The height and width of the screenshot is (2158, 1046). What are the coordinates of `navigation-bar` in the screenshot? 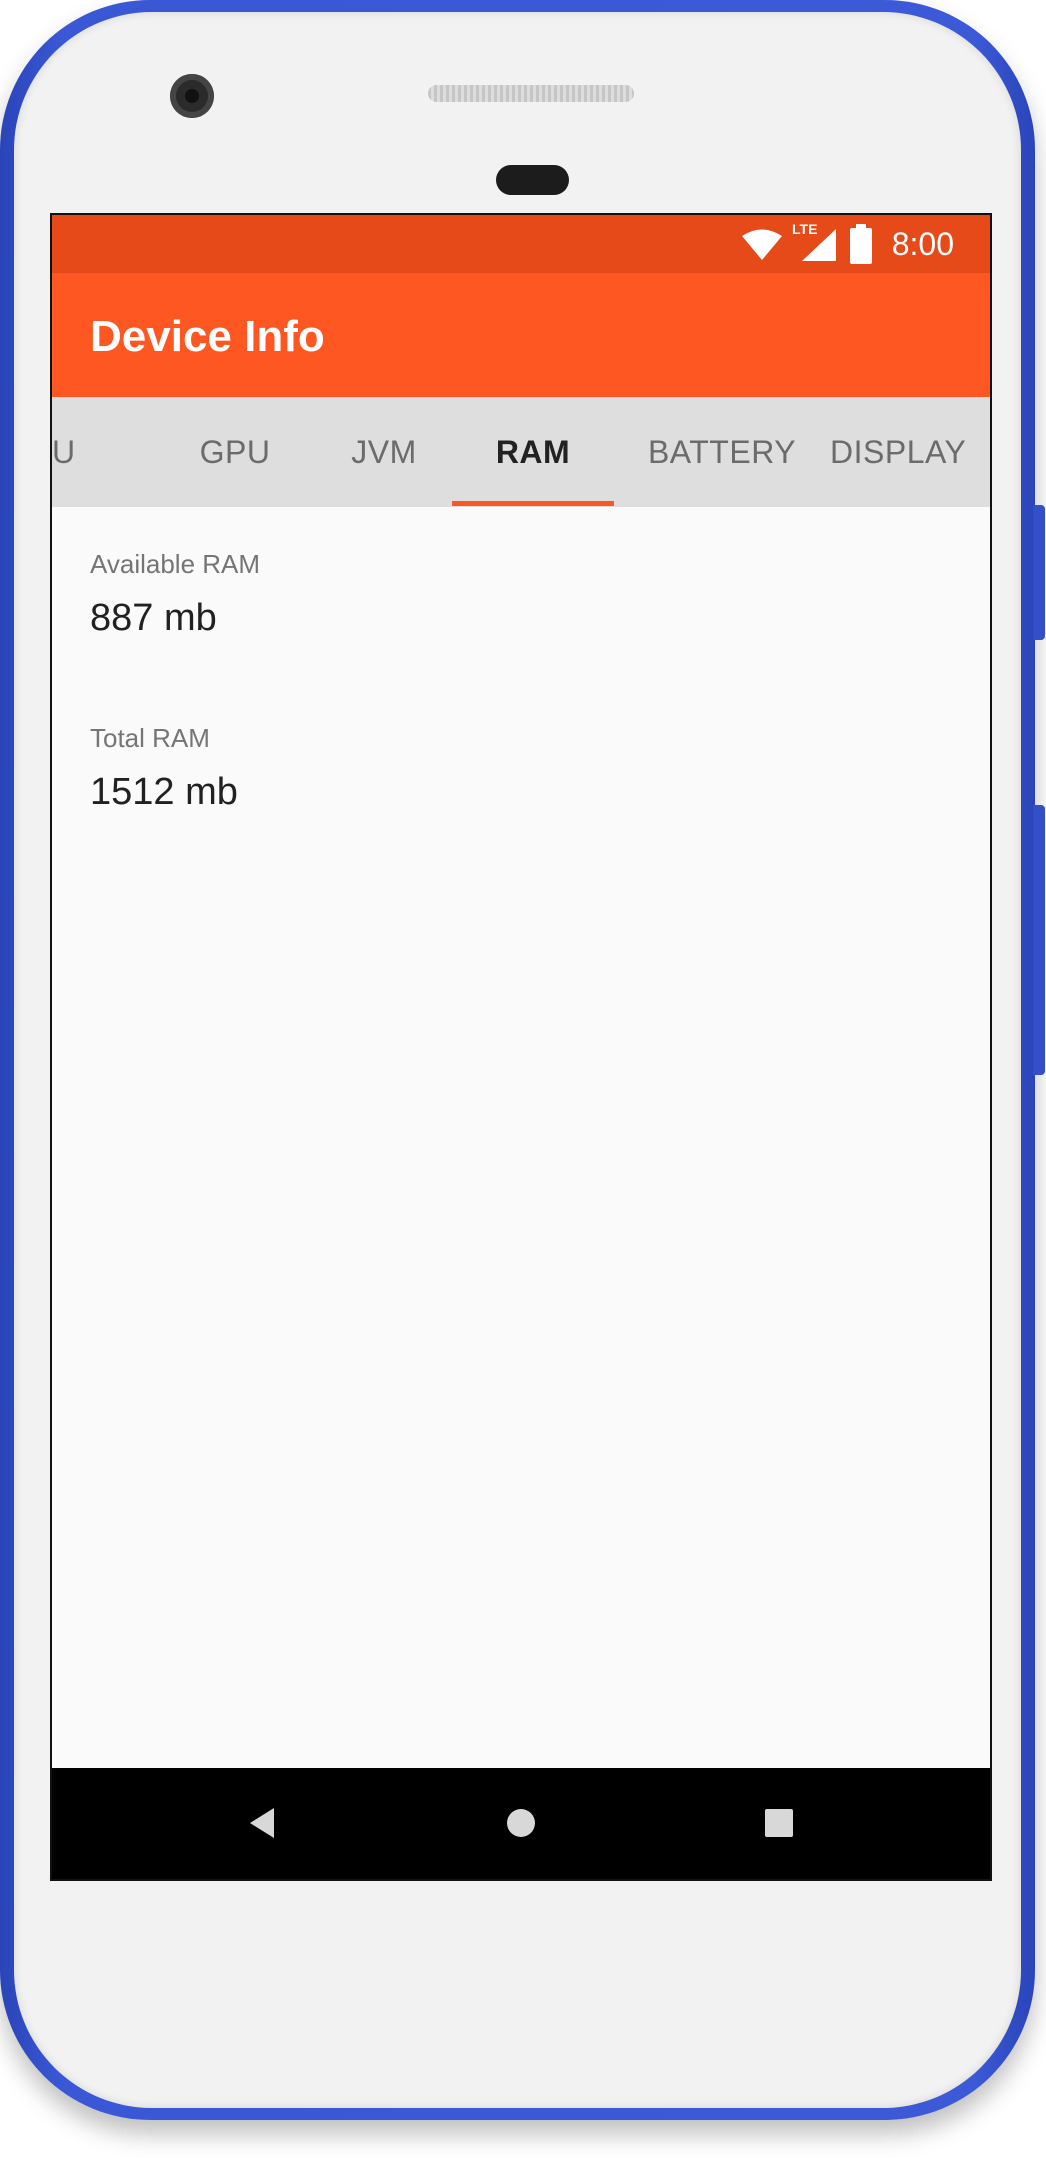 It's located at (521, 1823).